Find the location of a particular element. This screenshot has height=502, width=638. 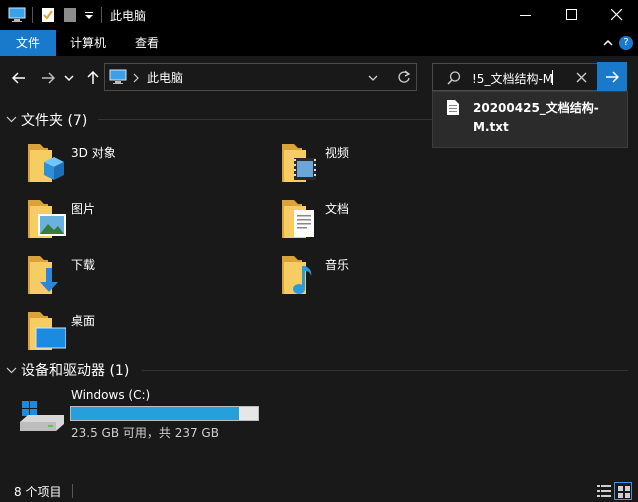

address-history-chevron-icon is located at coordinates (373, 78).